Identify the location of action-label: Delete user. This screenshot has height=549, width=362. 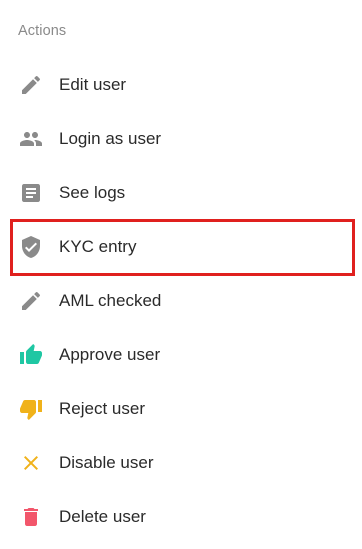
(102, 516).